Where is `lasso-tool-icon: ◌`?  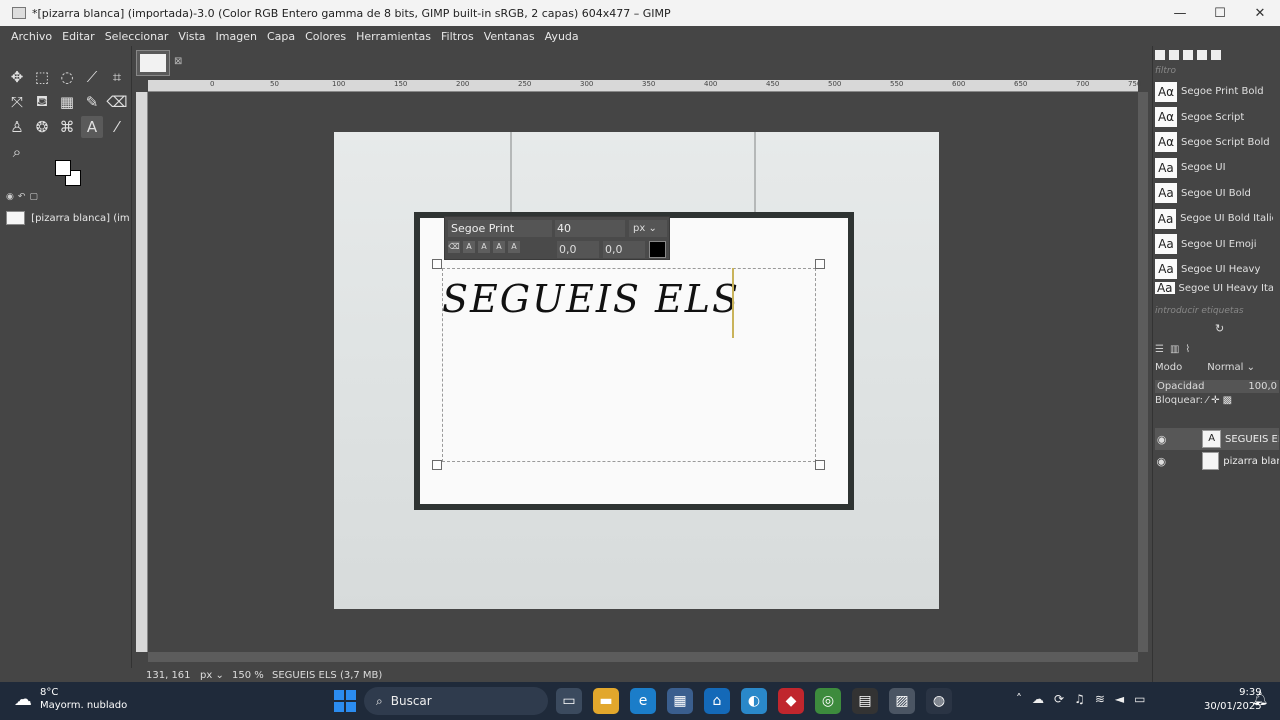 lasso-tool-icon: ◌ is located at coordinates (67, 77).